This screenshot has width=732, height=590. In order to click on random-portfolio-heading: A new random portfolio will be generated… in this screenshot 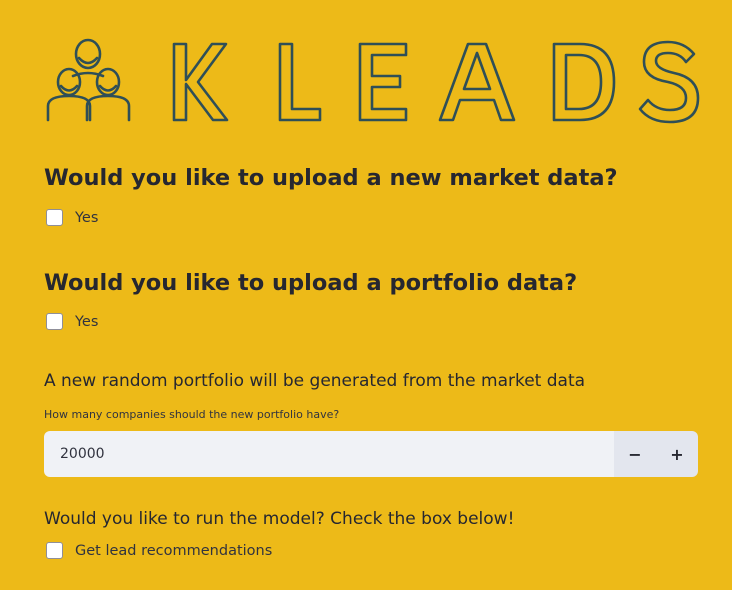, I will do `click(315, 381)`.